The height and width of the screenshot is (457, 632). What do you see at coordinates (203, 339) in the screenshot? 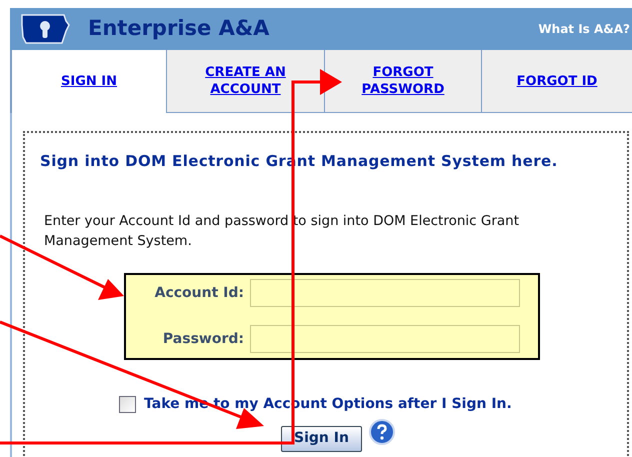
I see `field-label: Password:` at bounding box center [203, 339].